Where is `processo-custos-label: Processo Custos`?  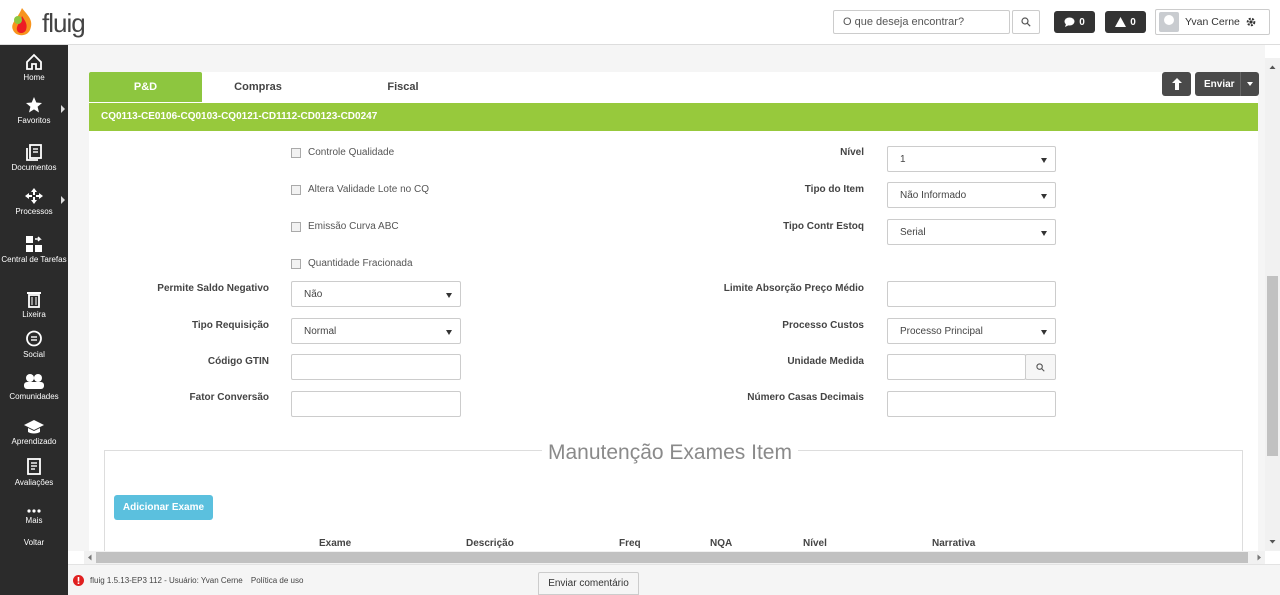 processo-custos-label: Processo Custos is located at coordinates (823, 325).